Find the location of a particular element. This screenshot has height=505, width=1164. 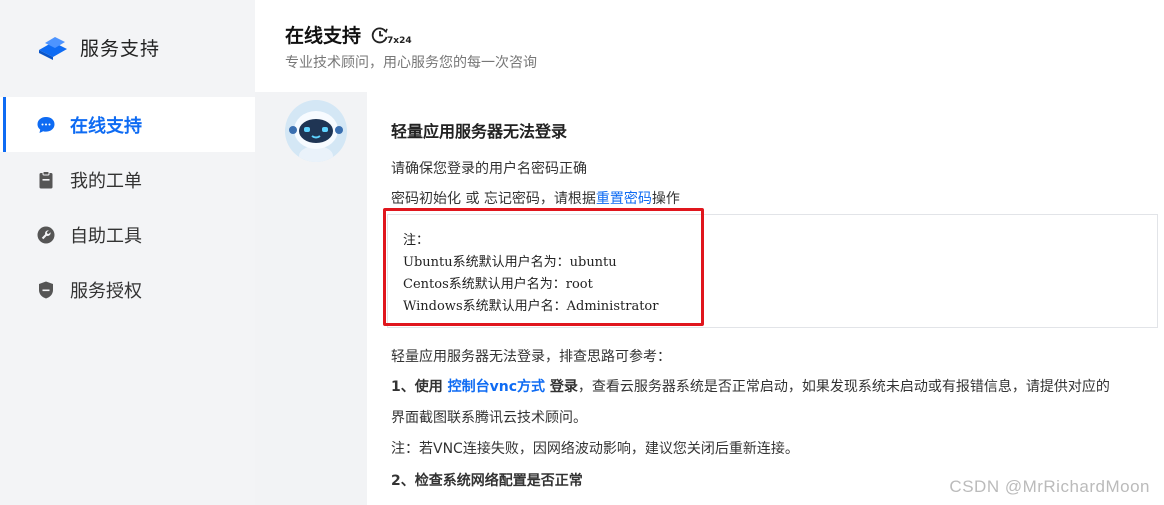

vnc-note: 注：若VNC连接失败，因网络波动影响，建议您关闭后重新连接。 is located at coordinates (595, 449).